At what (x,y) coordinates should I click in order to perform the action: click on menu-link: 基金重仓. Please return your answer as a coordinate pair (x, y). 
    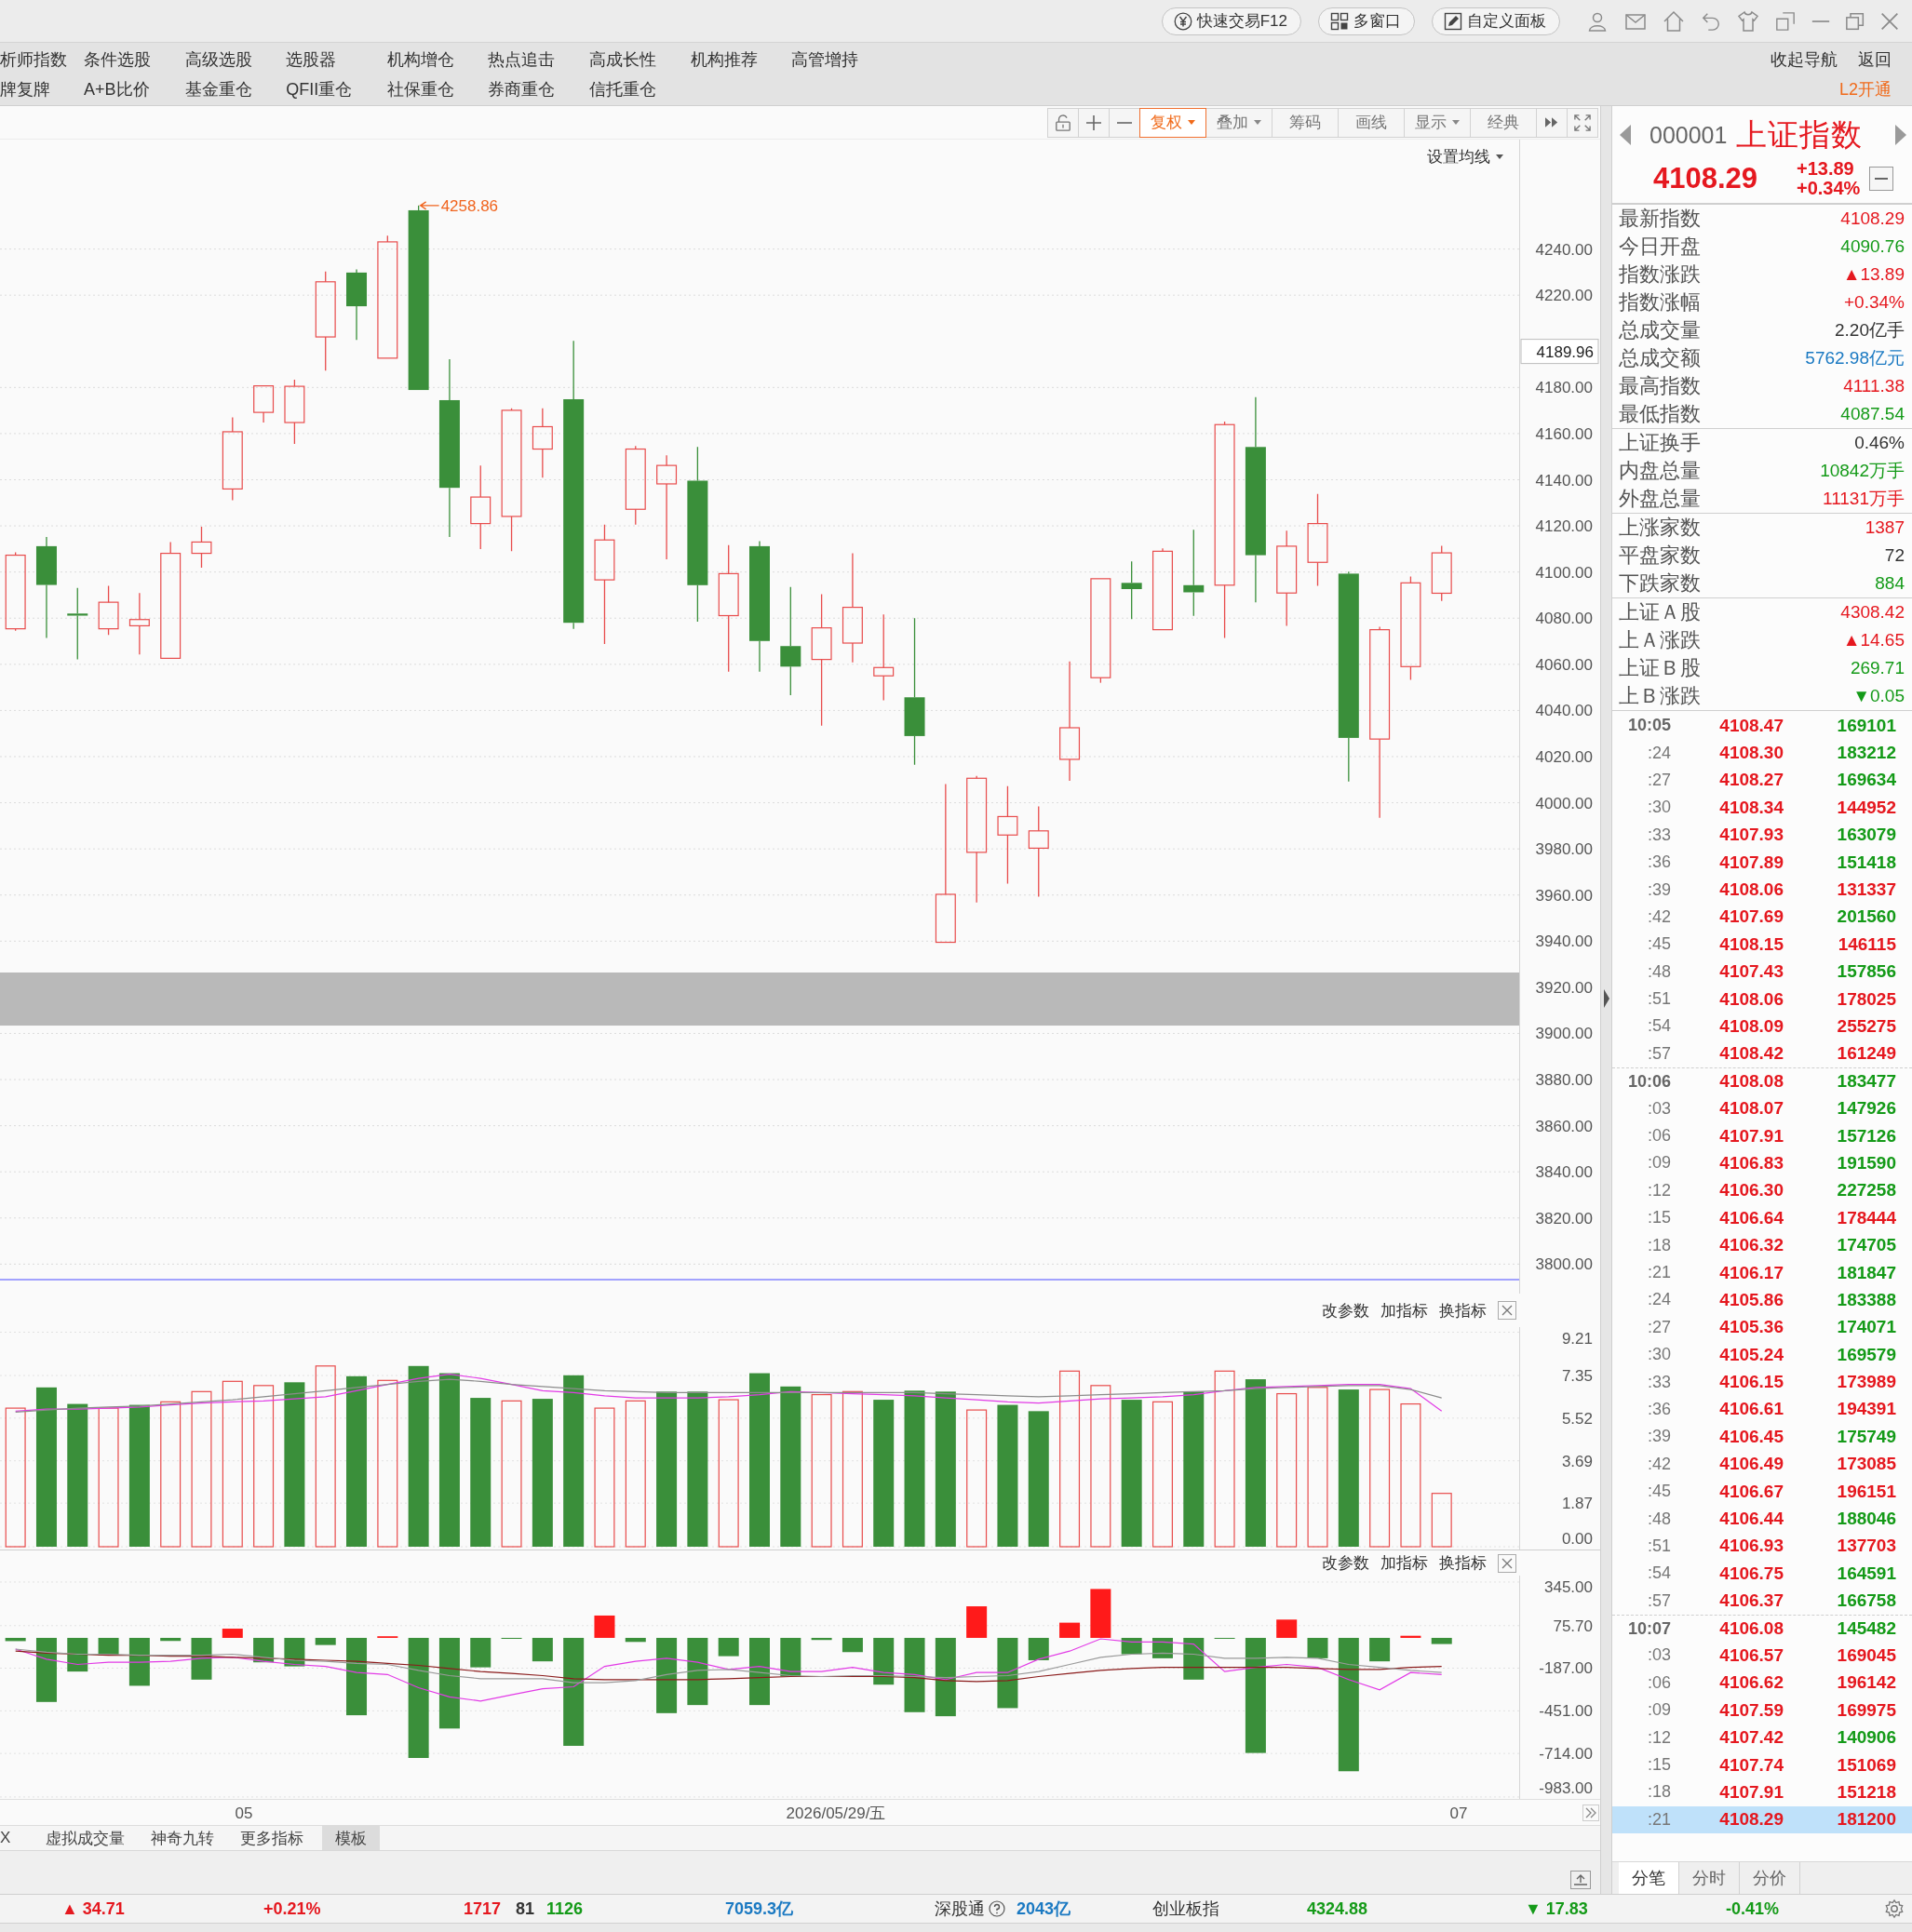
    Looking at the image, I should click on (235, 89).